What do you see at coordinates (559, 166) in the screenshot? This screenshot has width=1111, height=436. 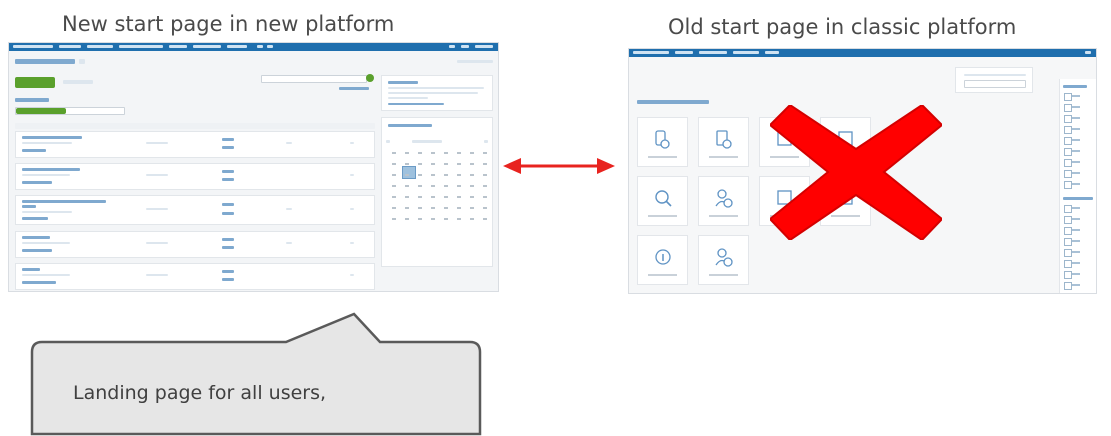 I see `double-headed-arrow-icon` at bounding box center [559, 166].